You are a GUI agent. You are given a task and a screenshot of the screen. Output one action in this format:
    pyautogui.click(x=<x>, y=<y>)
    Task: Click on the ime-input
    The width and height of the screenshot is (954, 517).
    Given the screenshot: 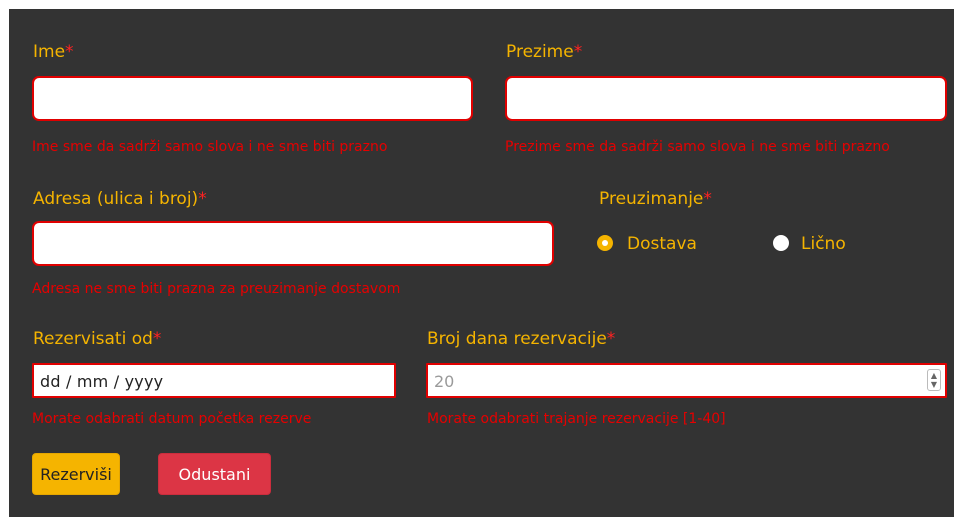 What is the action you would take?
    pyautogui.click(x=252, y=98)
    